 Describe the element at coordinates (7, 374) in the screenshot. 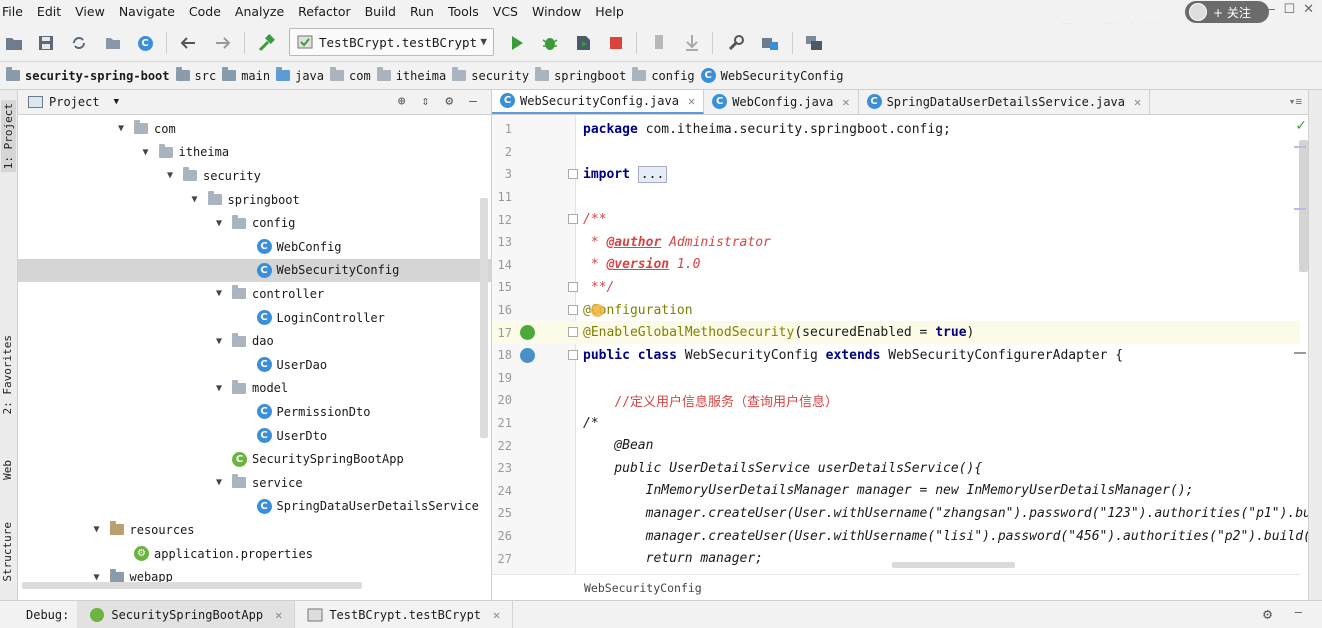

I see `tool-tab-favorites: 2: Favorites` at that location.